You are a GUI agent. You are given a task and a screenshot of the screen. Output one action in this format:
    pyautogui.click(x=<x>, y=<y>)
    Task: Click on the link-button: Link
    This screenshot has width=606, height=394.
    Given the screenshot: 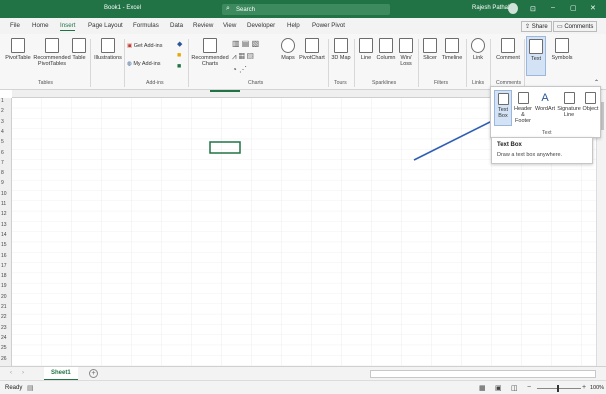 What is the action you would take?
    pyautogui.click(x=478, y=49)
    